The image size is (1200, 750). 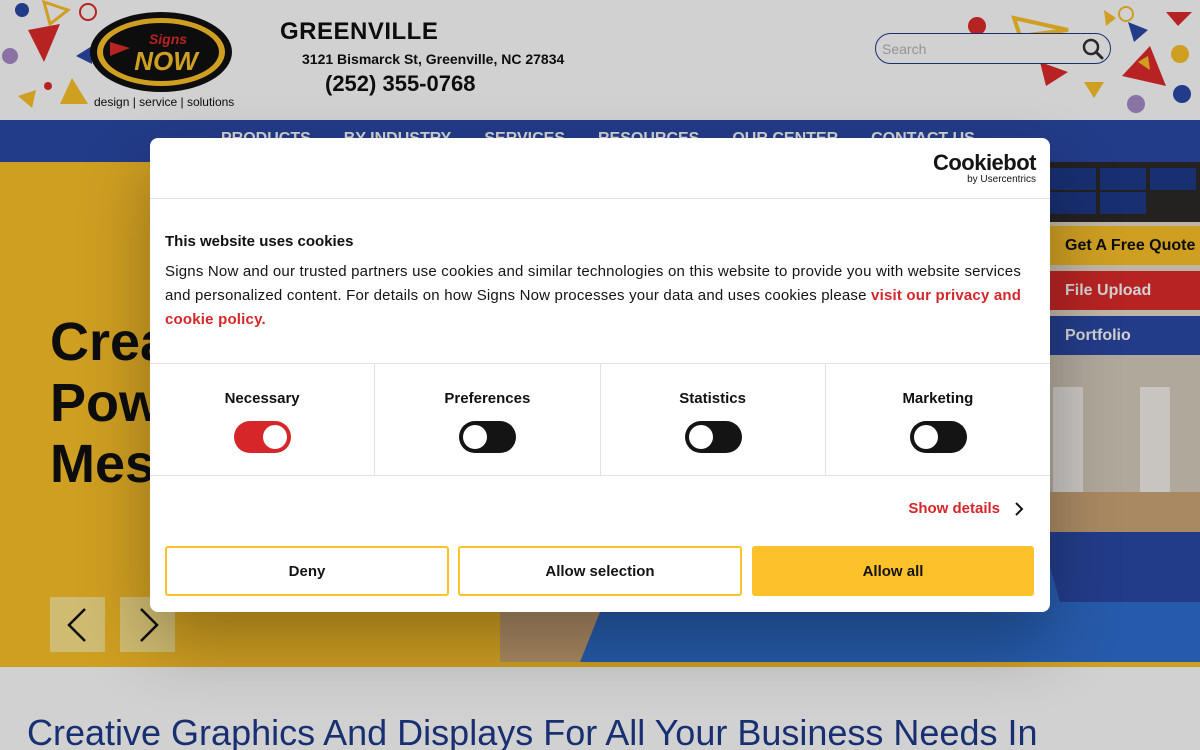 What do you see at coordinates (1019, 508) in the screenshot?
I see `chevron-right-icon` at bounding box center [1019, 508].